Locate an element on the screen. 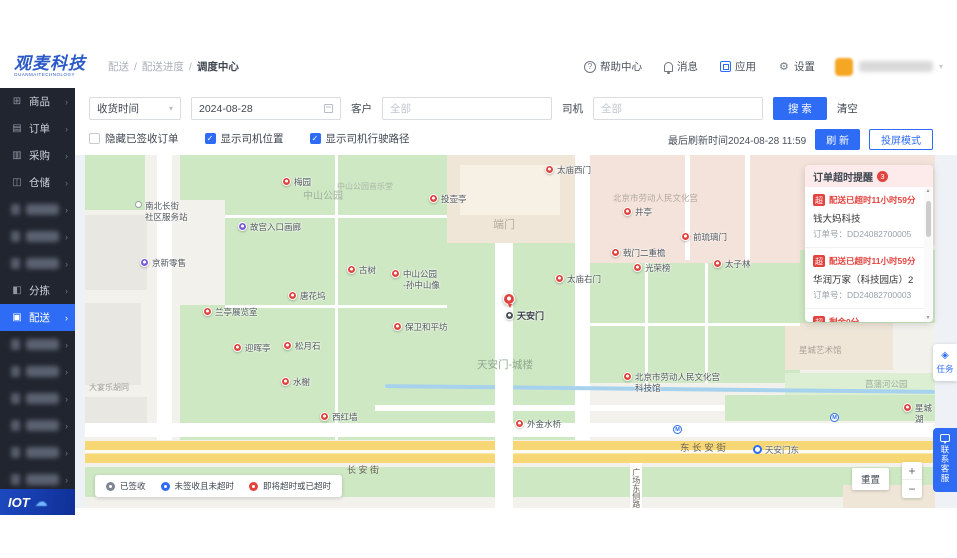 This screenshot has width=957, height=558. cloud-icon: ☁ is located at coordinates (41, 501).